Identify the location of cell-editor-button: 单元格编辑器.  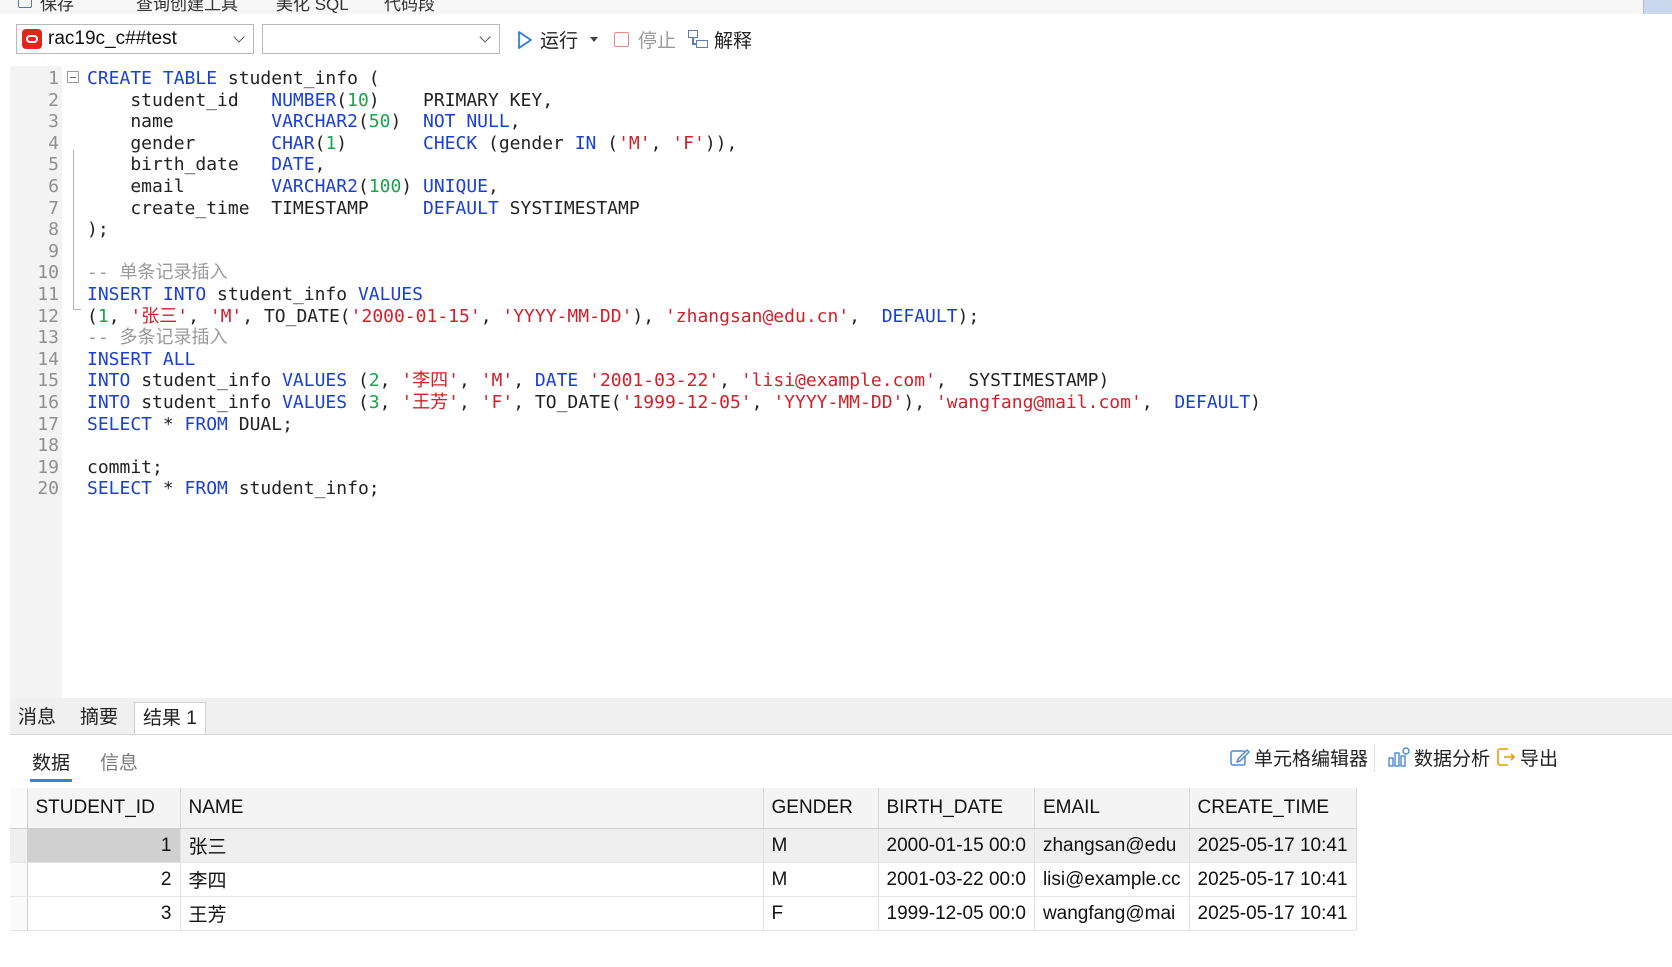
(1299, 757).